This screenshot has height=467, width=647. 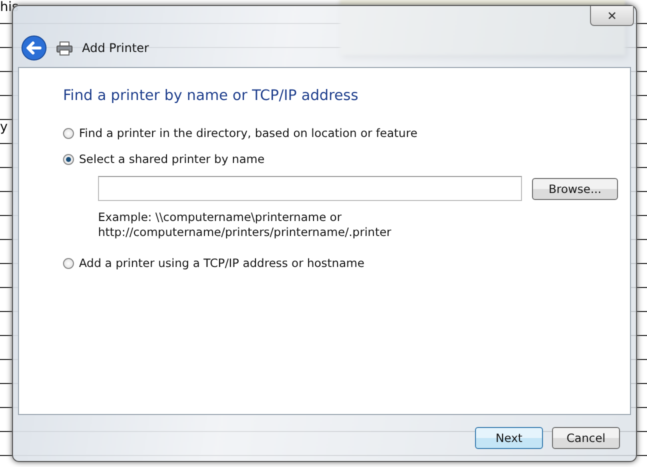 What do you see at coordinates (586, 438) in the screenshot?
I see `cancel-button: Cancel` at bounding box center [586, 438].